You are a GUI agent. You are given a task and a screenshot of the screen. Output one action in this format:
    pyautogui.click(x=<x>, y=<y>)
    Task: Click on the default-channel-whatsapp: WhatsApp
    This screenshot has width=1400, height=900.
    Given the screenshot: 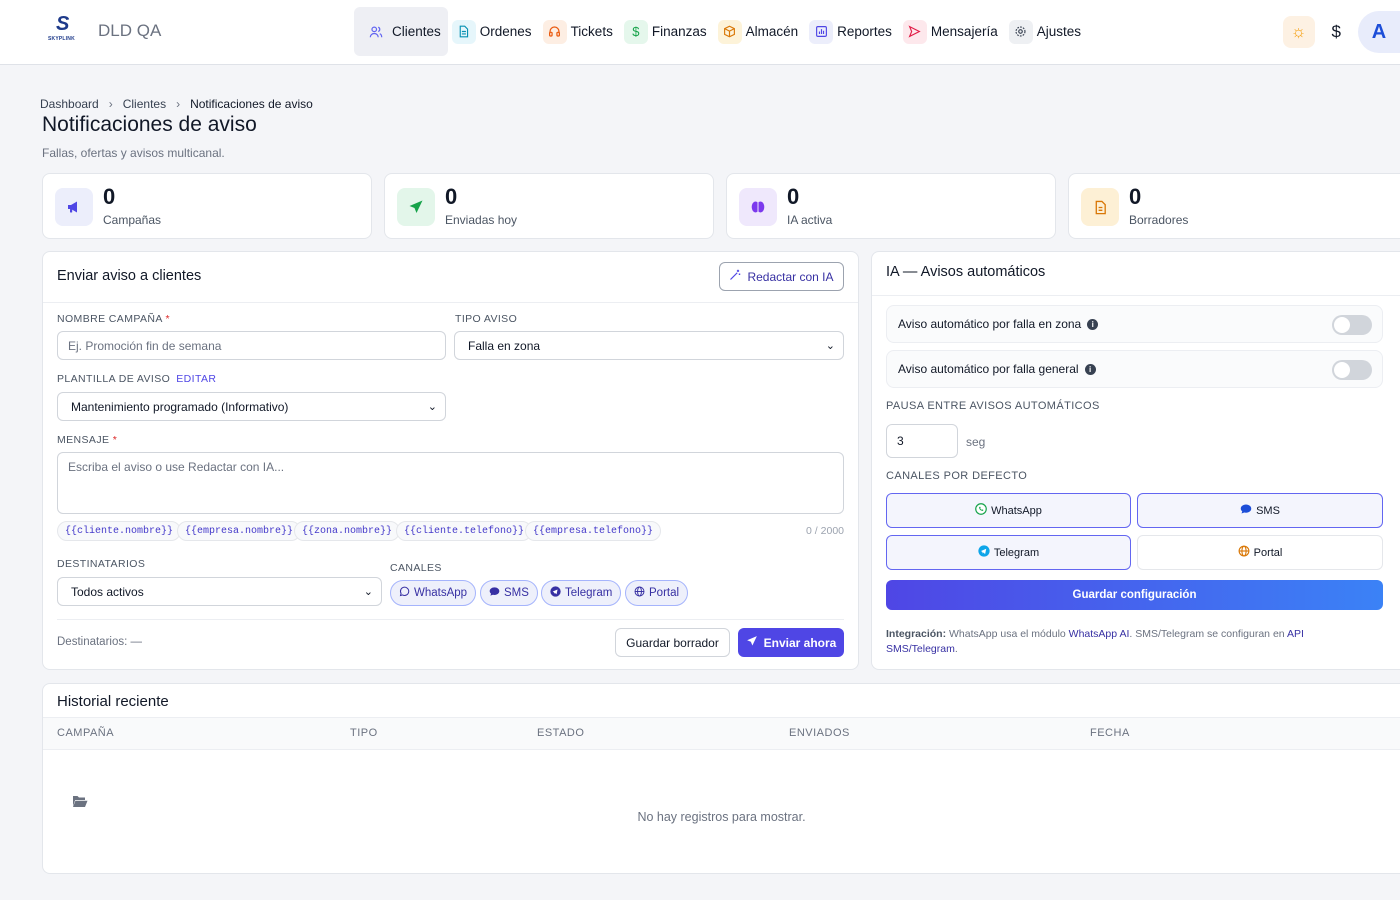 What is the action you would take?
    pyautogui.click(x=1008, y=510)
    